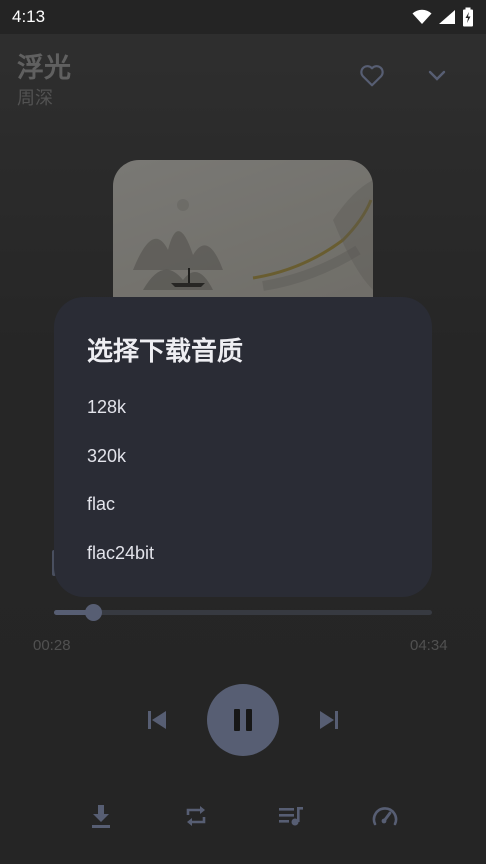  I want to click on quality-option-320k: 320k, so click(252, 456).